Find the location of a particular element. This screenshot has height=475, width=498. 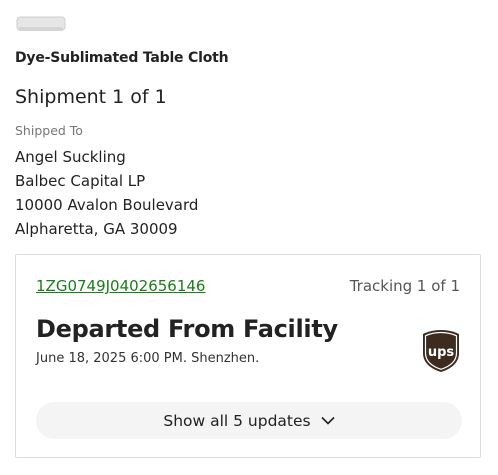

address-street: 10000 Avalon Boulevard is located at coordinates (107, 205).